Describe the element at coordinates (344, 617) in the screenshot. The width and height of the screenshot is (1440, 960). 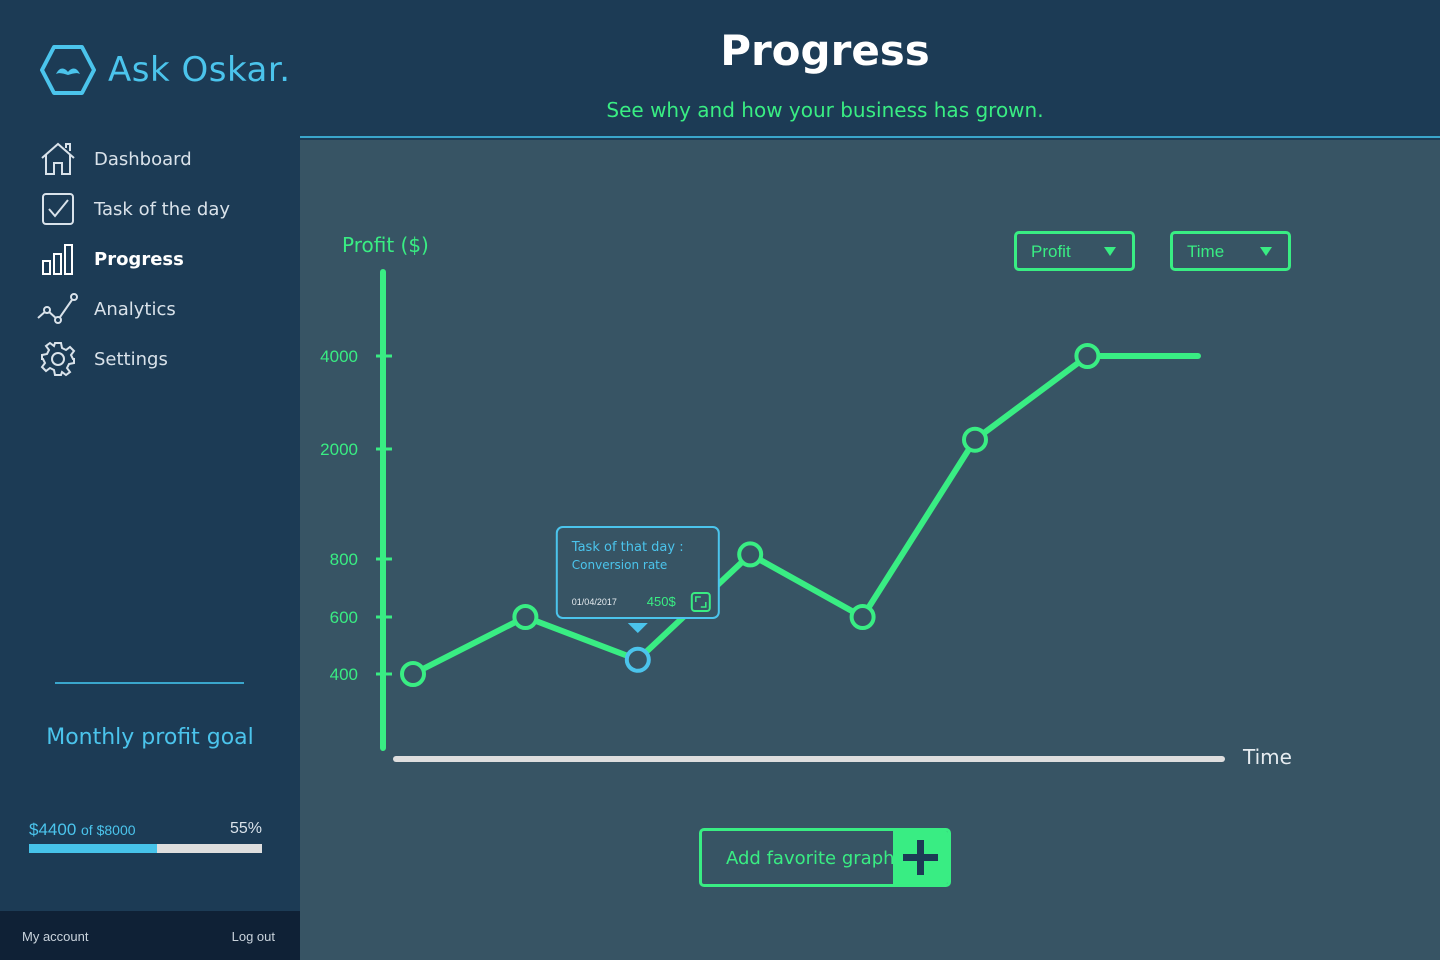
I see `y-tick-label: 600` at that location.